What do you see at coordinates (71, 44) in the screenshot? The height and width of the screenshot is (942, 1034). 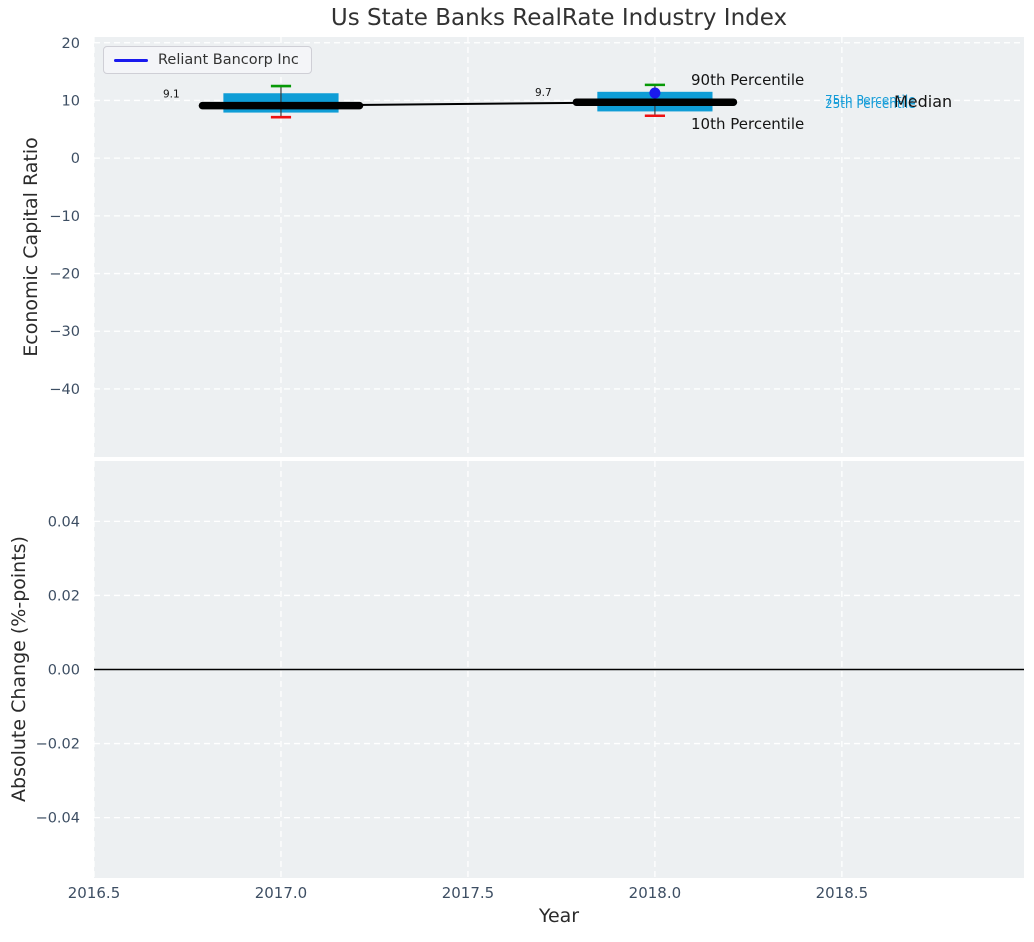 I see `y-tick-label: 20` at bounding box center [71, 44].